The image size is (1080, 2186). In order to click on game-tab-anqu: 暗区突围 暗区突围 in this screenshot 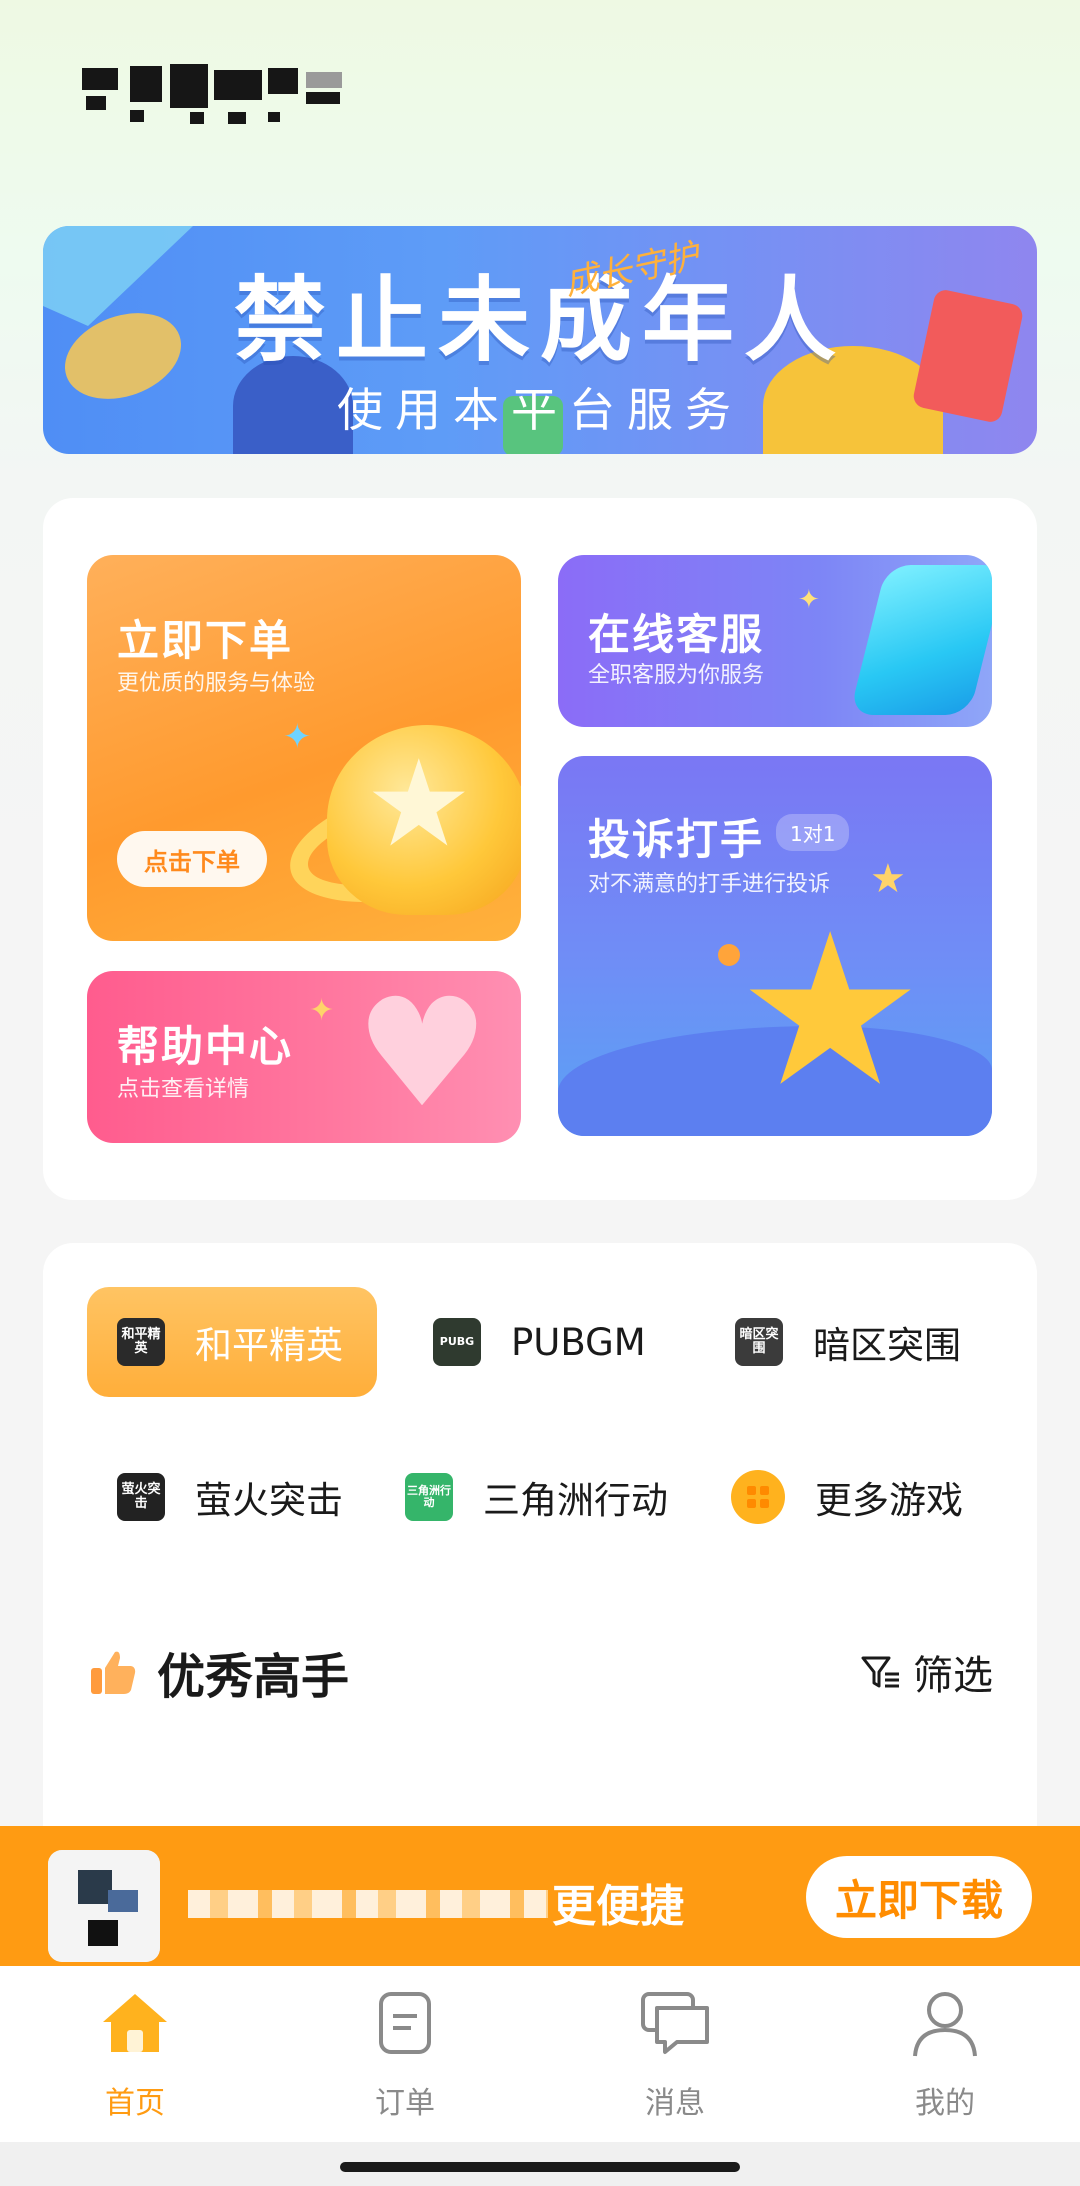, I will do `click(875, 1342)`.